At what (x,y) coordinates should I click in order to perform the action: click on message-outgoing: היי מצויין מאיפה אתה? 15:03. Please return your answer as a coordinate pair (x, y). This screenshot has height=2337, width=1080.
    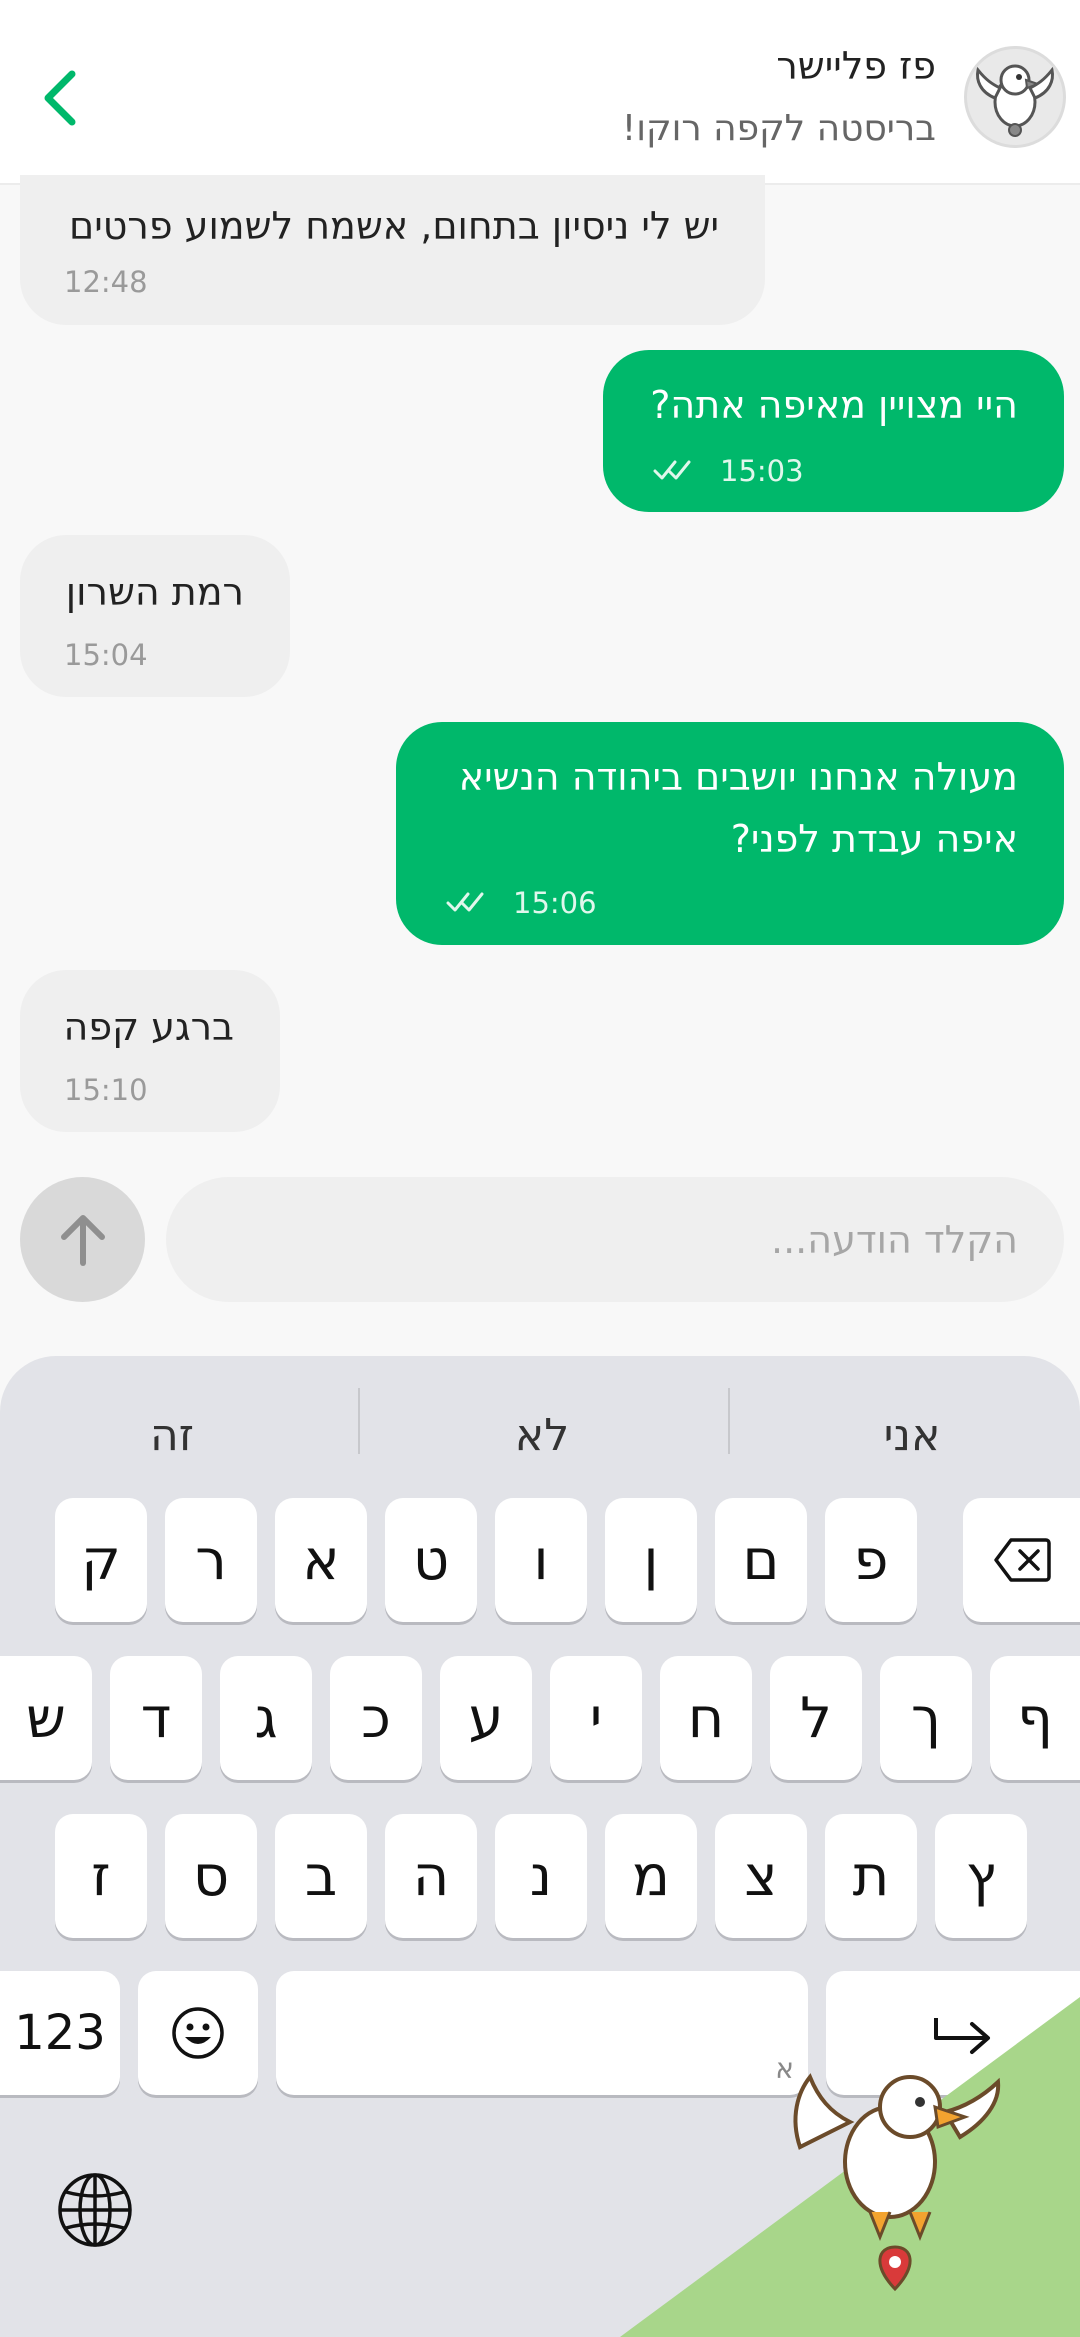
    Looking at the image, I should click on (833, 431).